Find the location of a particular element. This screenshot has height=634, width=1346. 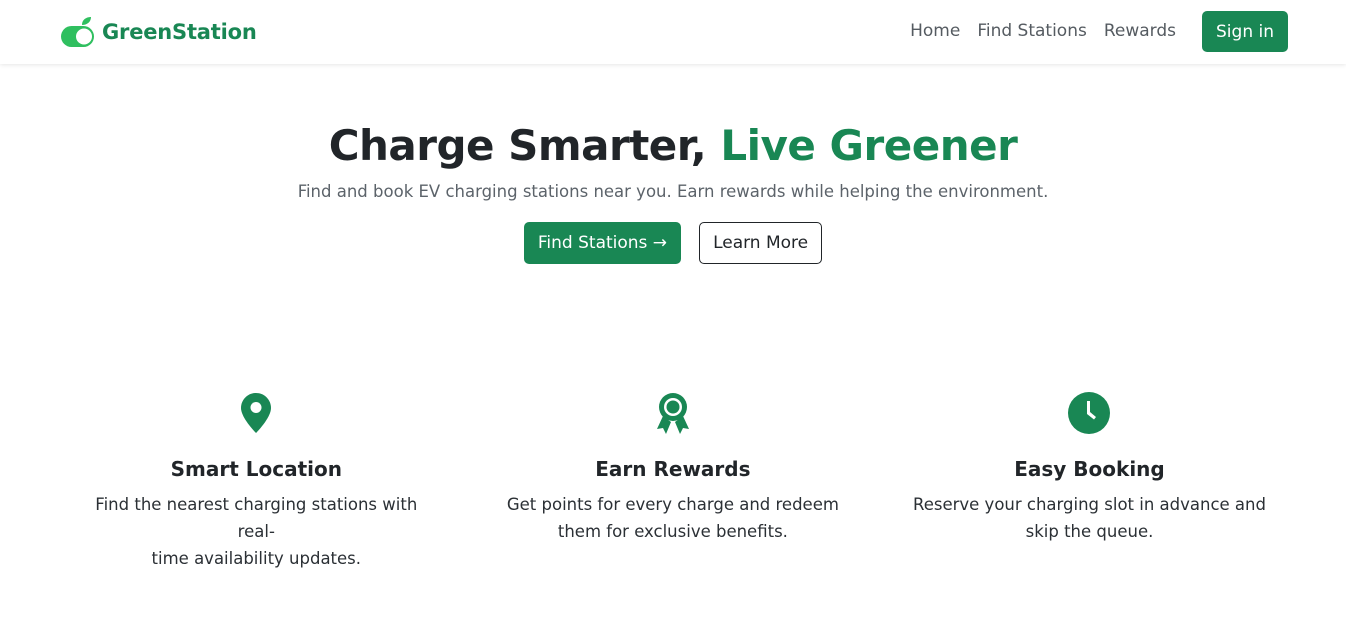

leaf-toggle-icon is located at coordinates (77, 32).